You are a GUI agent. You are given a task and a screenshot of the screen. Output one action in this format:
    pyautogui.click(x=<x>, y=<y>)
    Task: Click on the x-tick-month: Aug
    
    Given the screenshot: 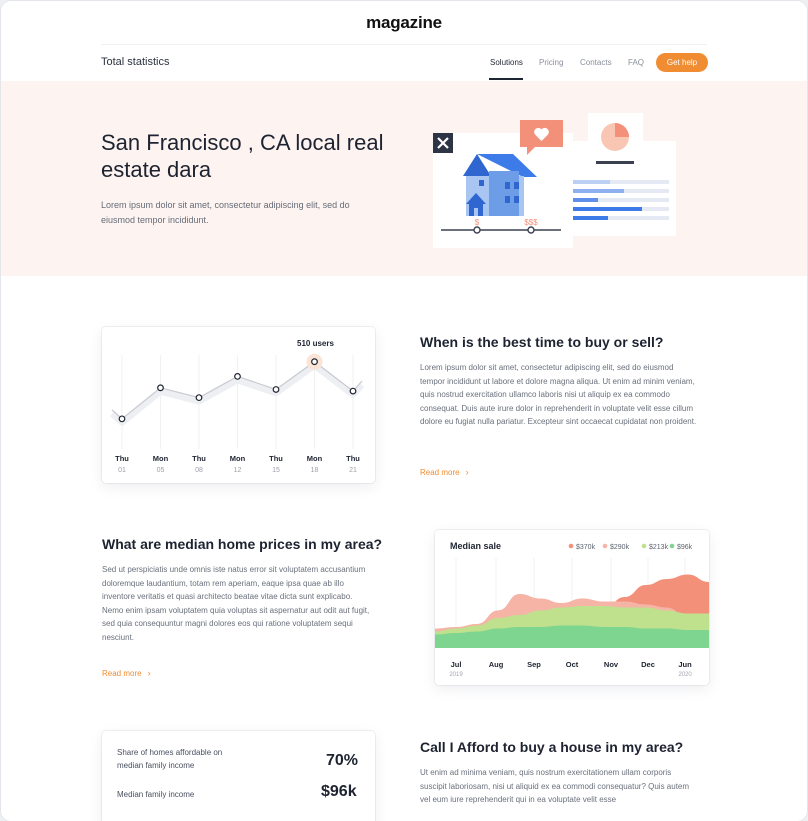 What is the action you would take?
    pyautogui.click(x=496, y=664)
    